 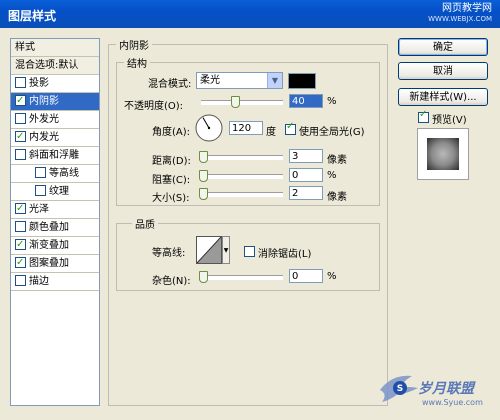 What do you see at coordinates (337, 160) in the screenshot?
I see `distance-unit: 像素` at bounding box center [337, 160].